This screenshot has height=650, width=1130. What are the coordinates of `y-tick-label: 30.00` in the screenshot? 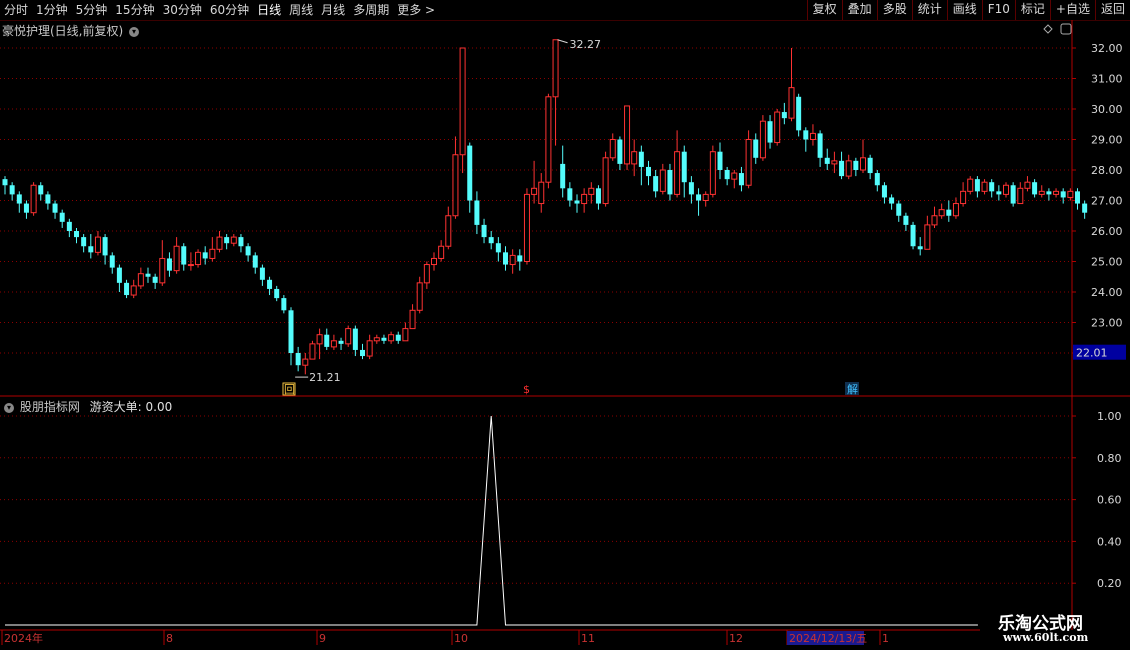 It's located at (1107, 109).